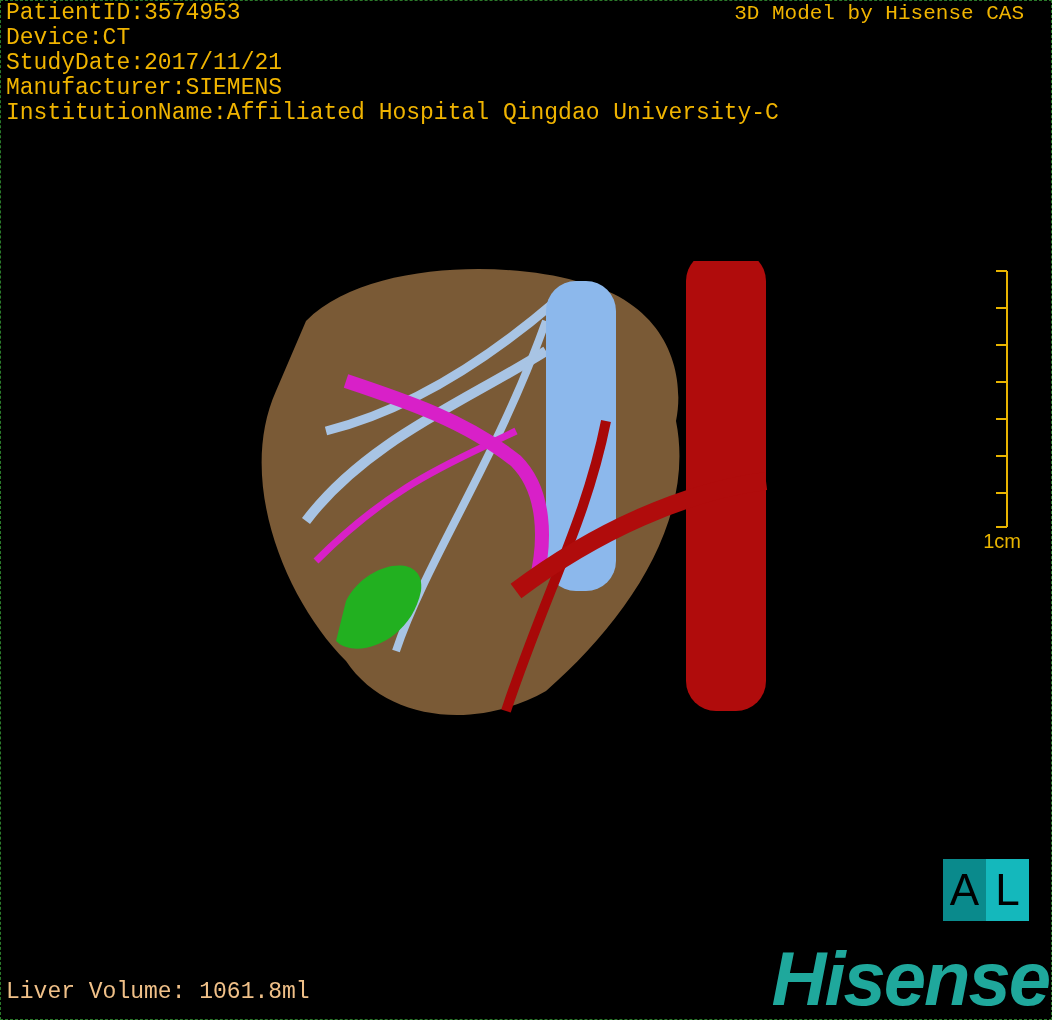 Image resolution: width=1052 pixels, height=1020 pixels. What do you see at coordinates (144, 88) in the screenshot?
I see `info-text: Manufacturer:SIEMENS` at bounding box center [144, 88].